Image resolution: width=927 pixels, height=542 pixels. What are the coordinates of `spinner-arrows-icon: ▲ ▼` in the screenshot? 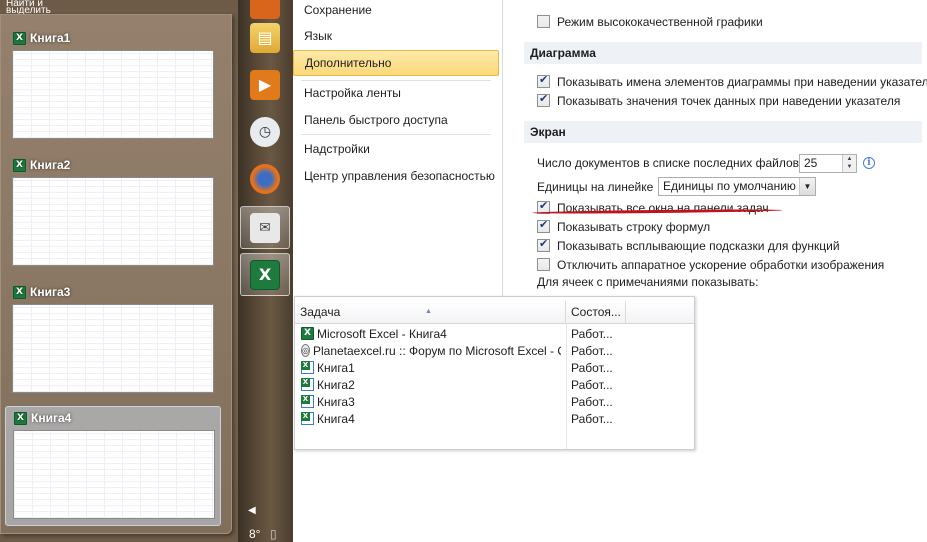 It's located at (849, 163).